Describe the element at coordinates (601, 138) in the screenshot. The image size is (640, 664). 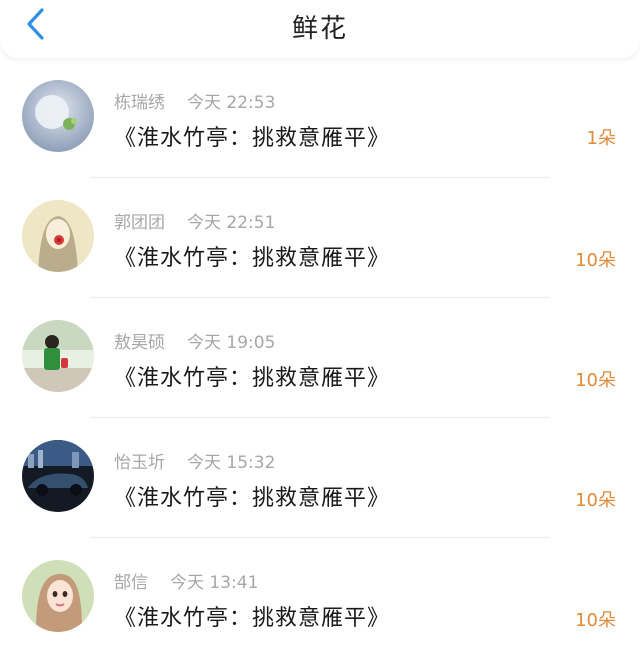
I see `flower-count: 1朵` at that location.